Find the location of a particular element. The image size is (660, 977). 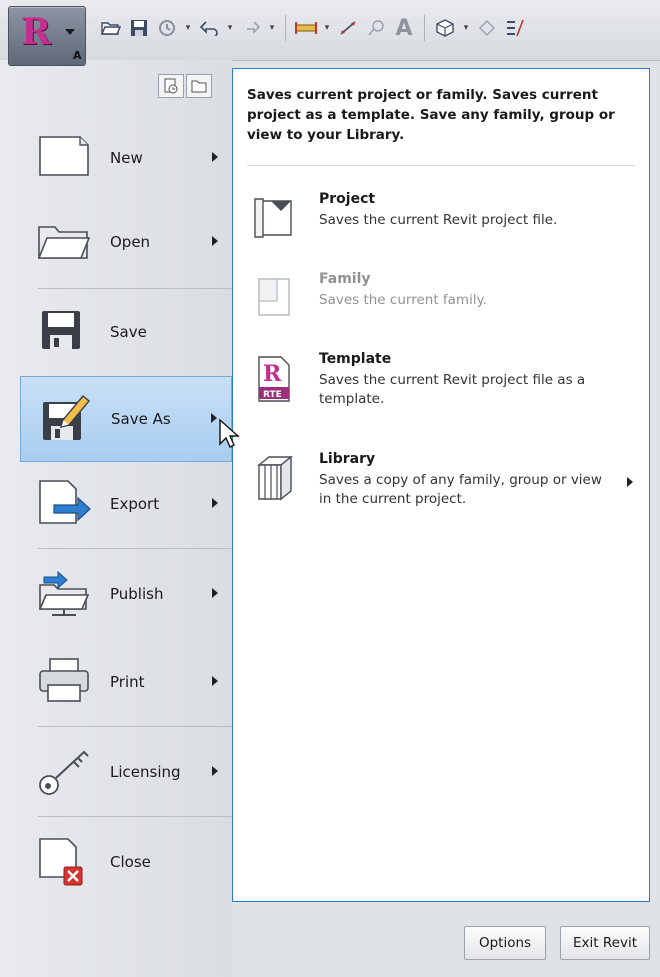

library-icon is located at coordinates (275, 479).